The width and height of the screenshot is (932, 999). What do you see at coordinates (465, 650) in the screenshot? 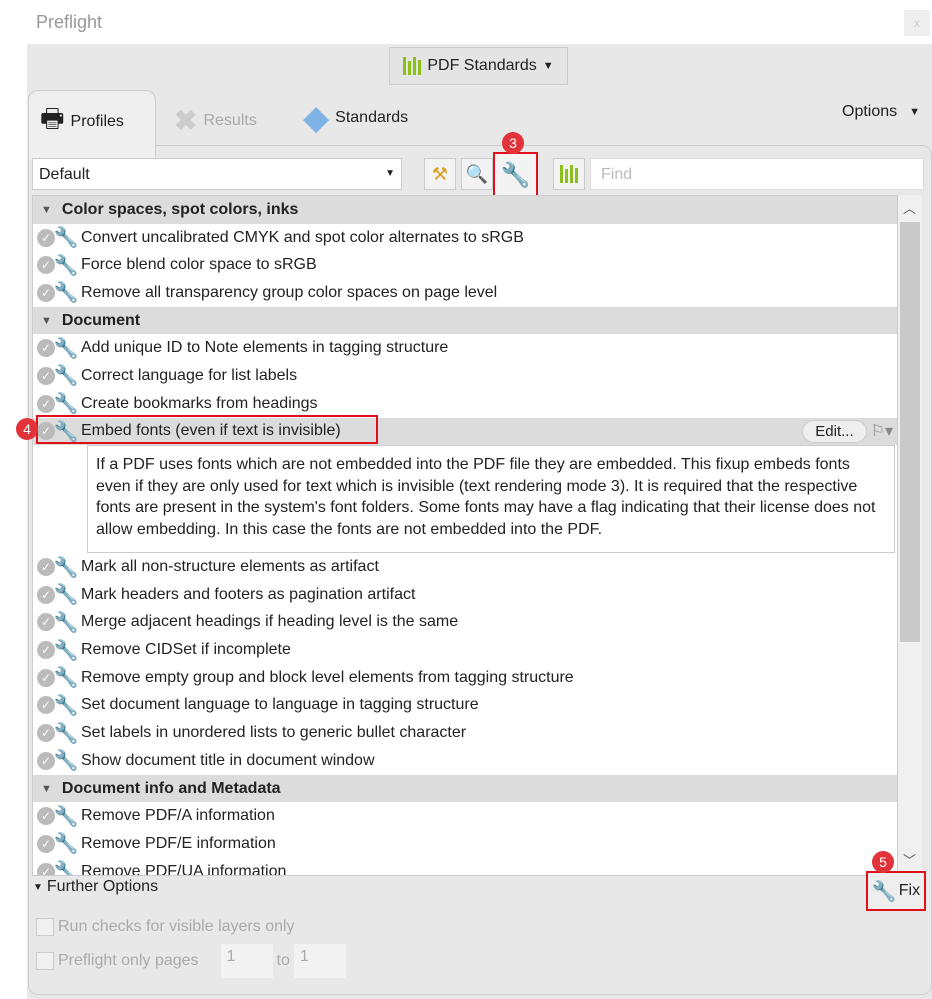
I see `list-item: ✓ 🔧 Remove CIDSet if incomplete` at bounding box center [465, 650].